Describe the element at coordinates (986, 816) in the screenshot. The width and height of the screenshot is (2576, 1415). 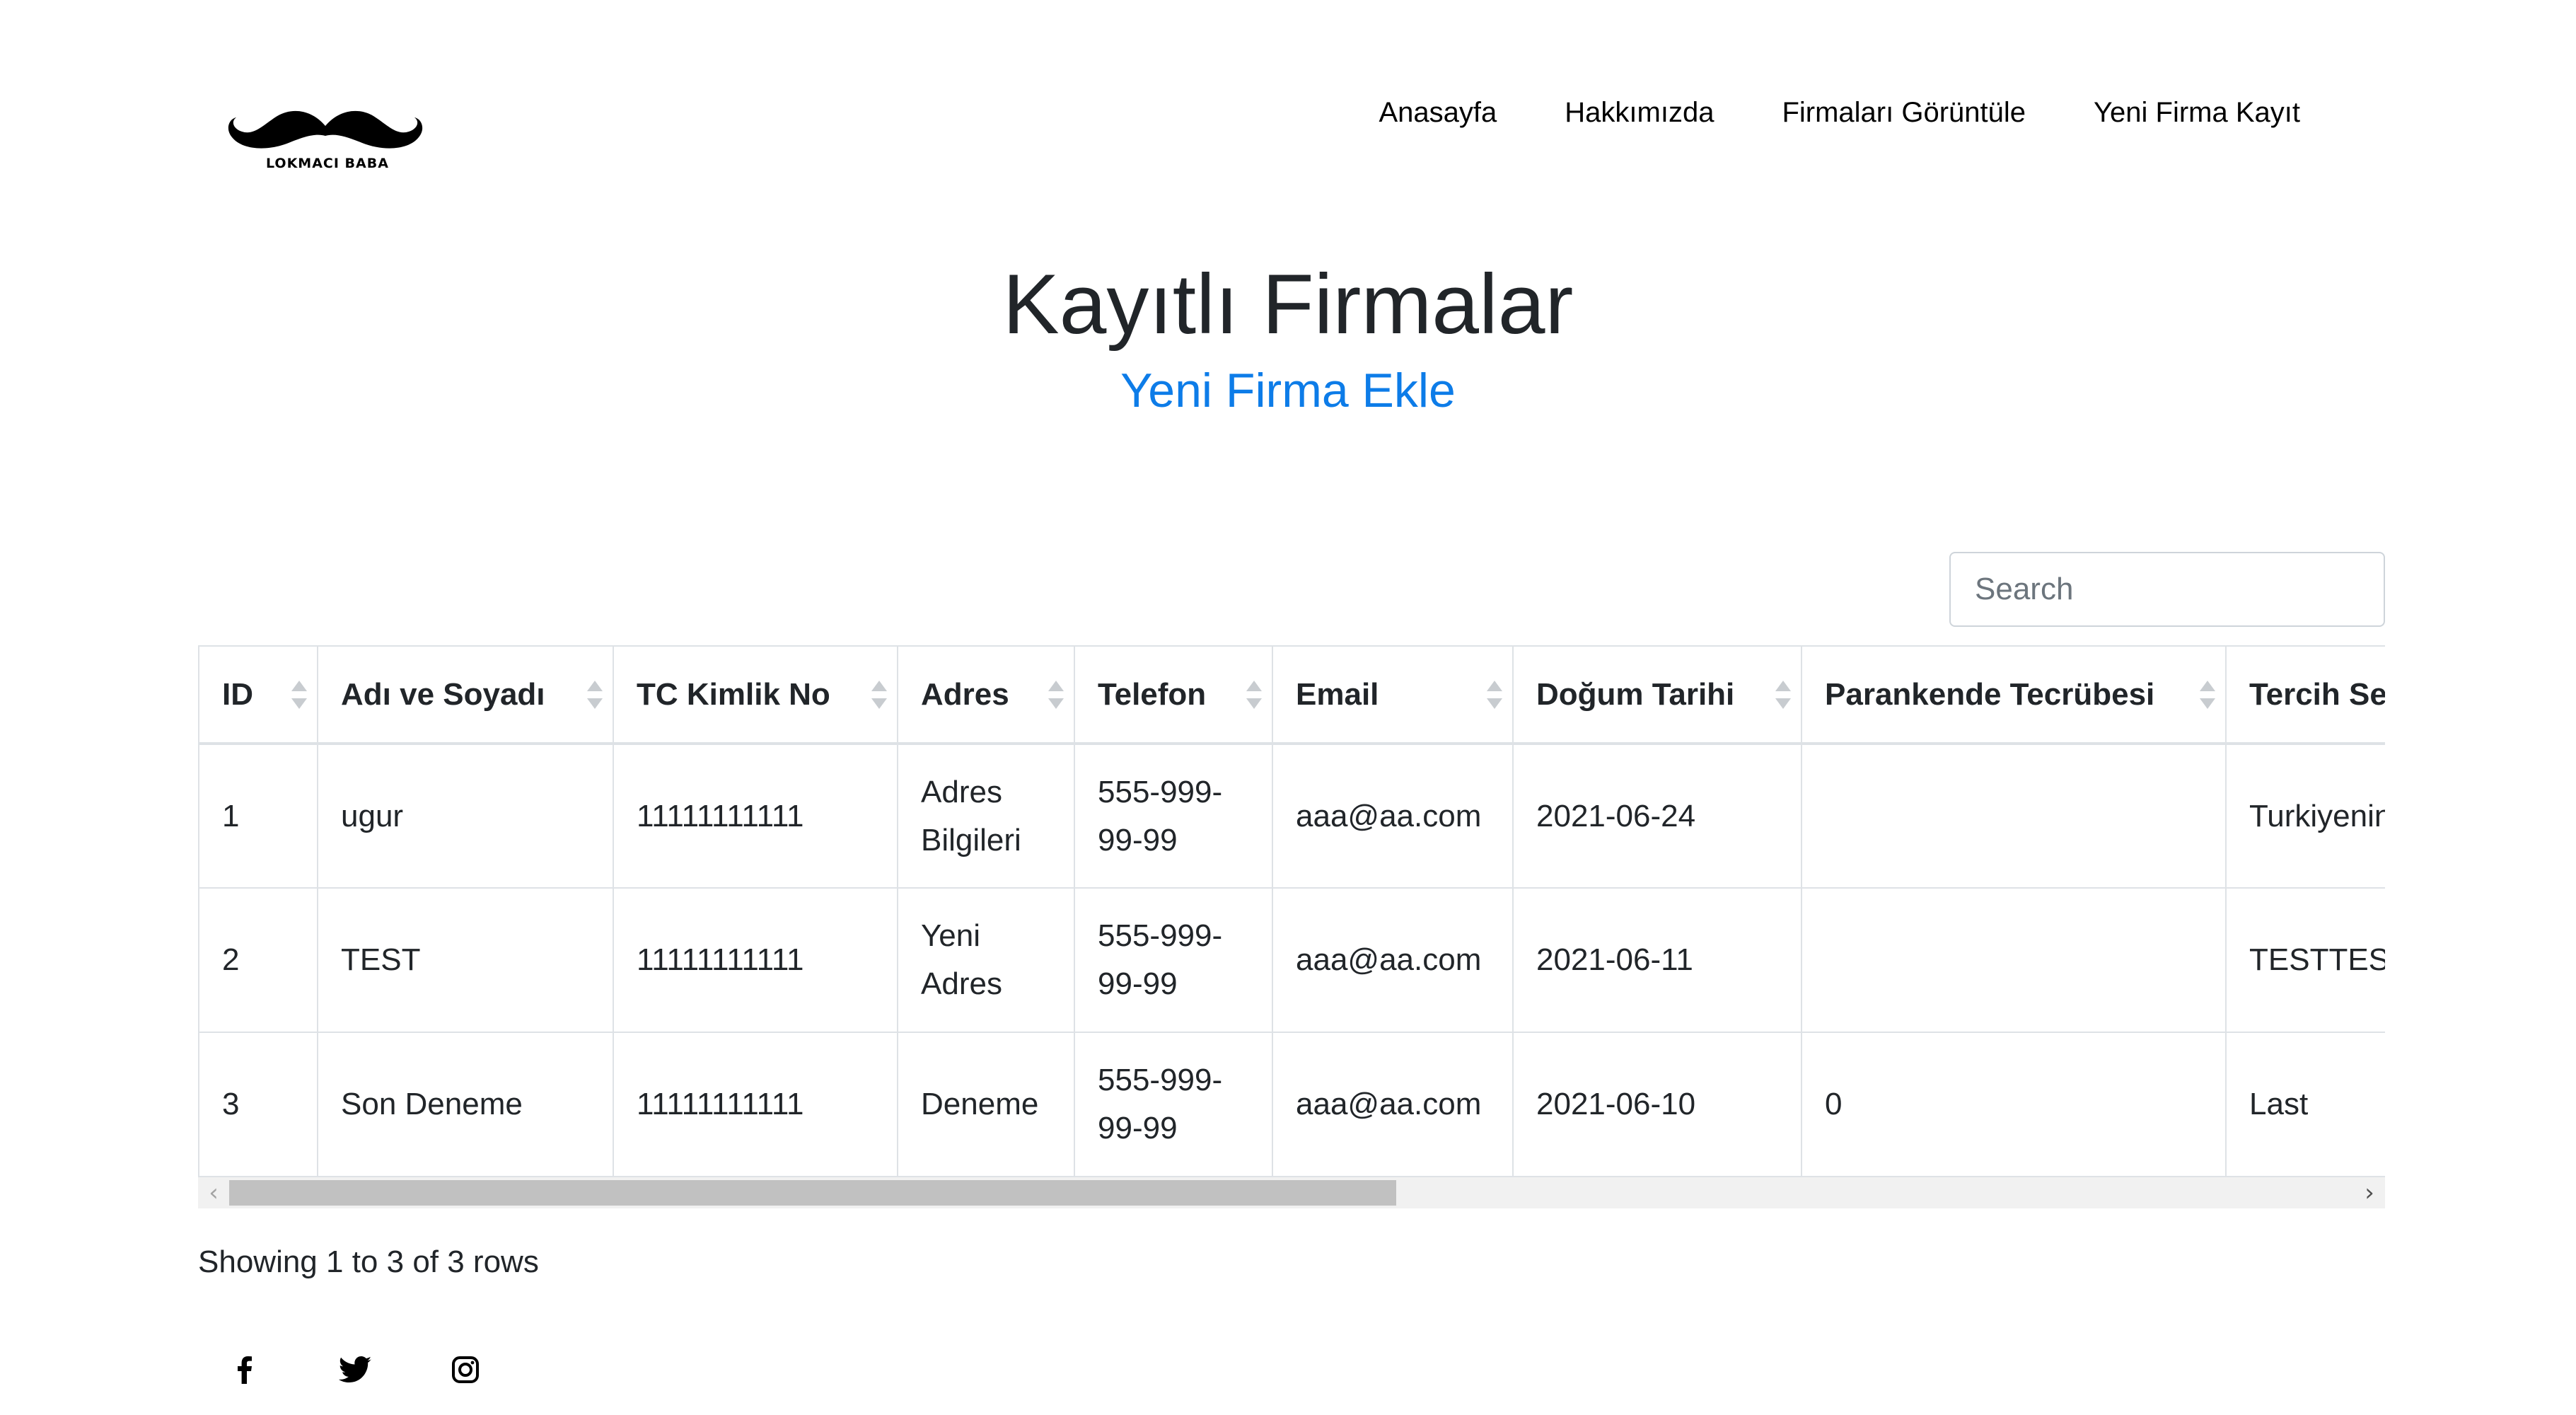
I see `cell-address: Adres Bilgileri` at that location.